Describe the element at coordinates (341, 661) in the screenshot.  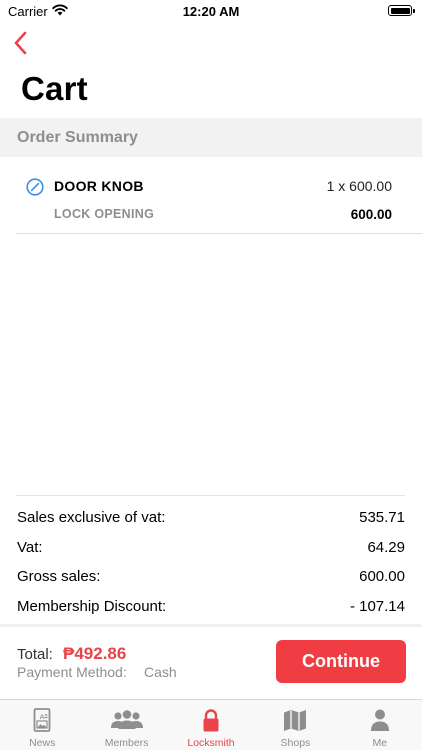
I see `continue-button: Continue` at that location.